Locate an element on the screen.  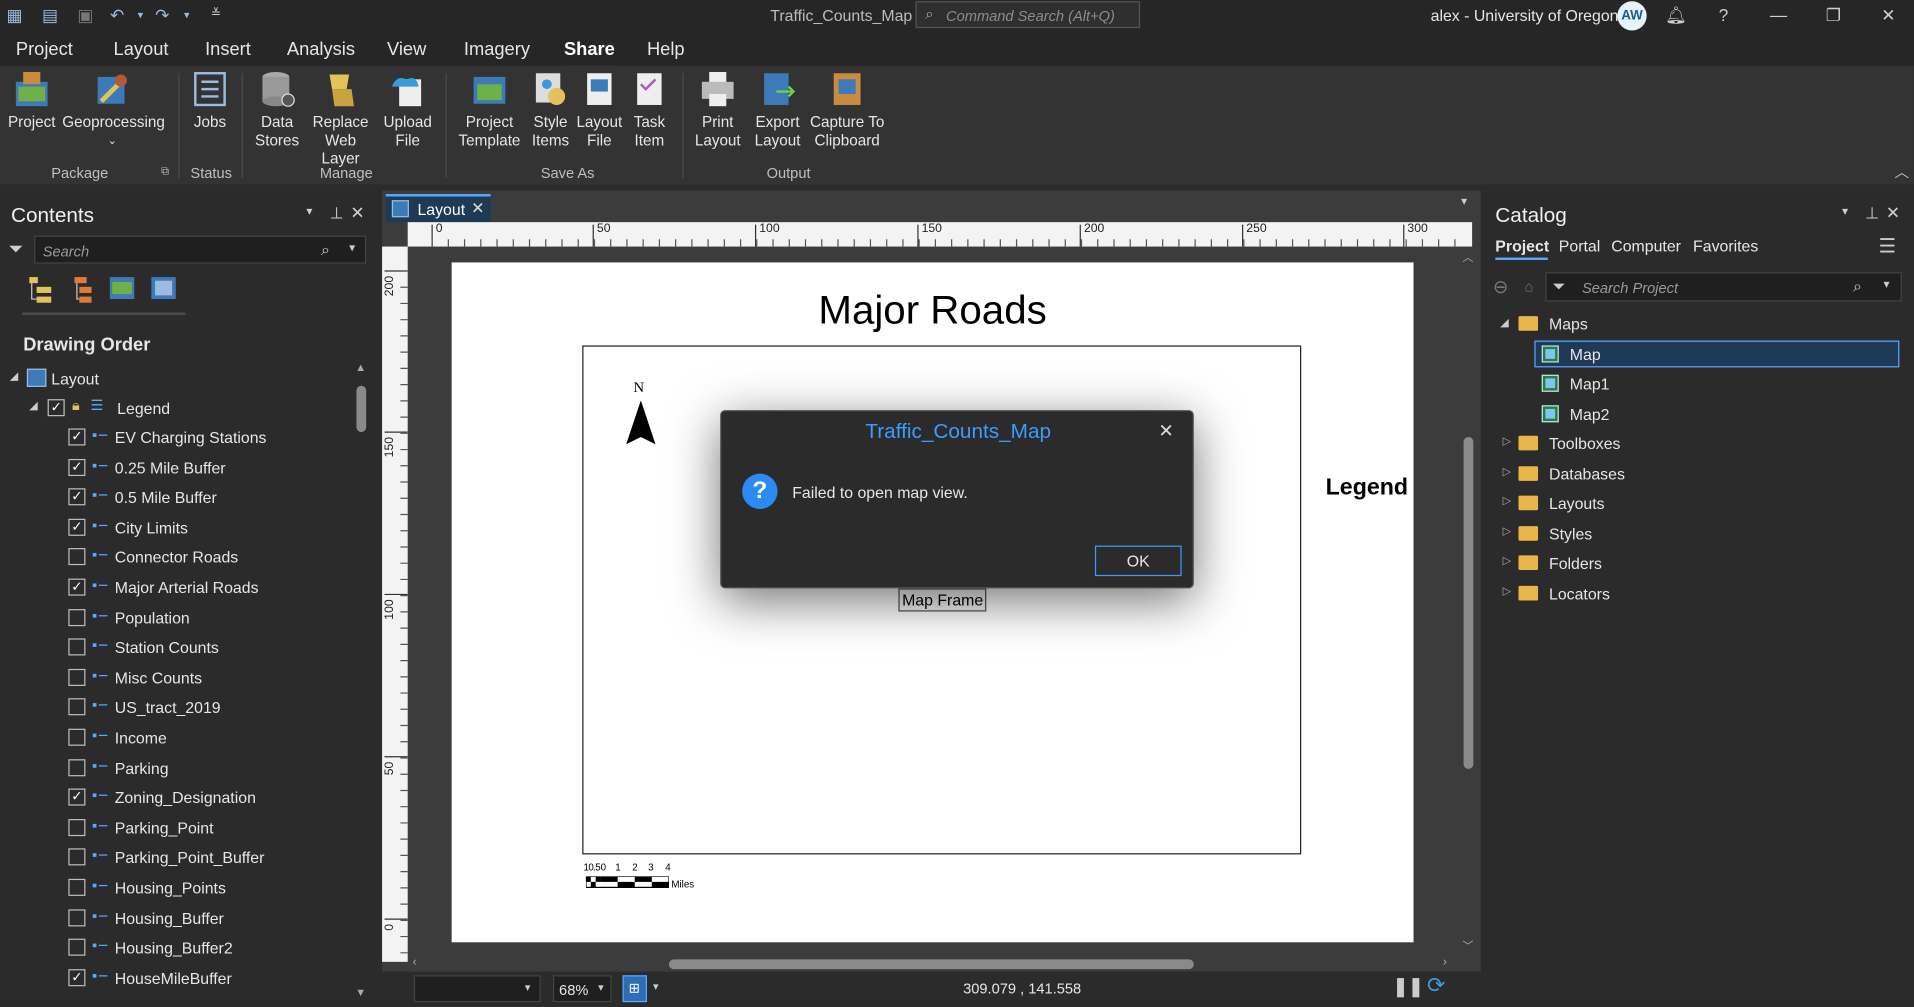
avatar: AW is located at coordinates (1632, 16).